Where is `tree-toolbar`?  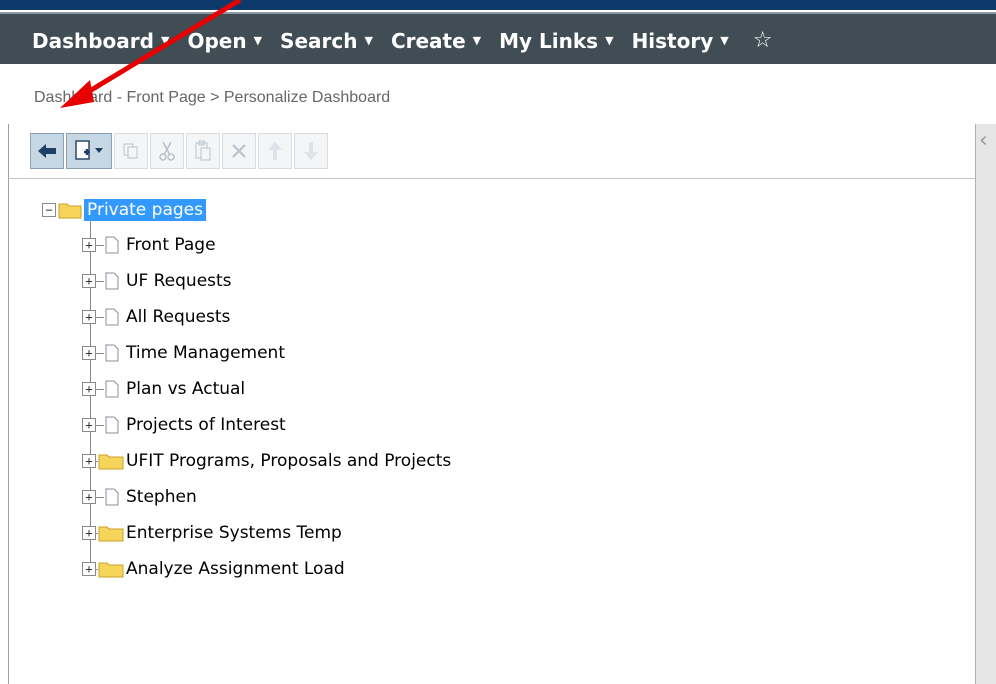
tree-toolbar is located at coordinates (180, 151).